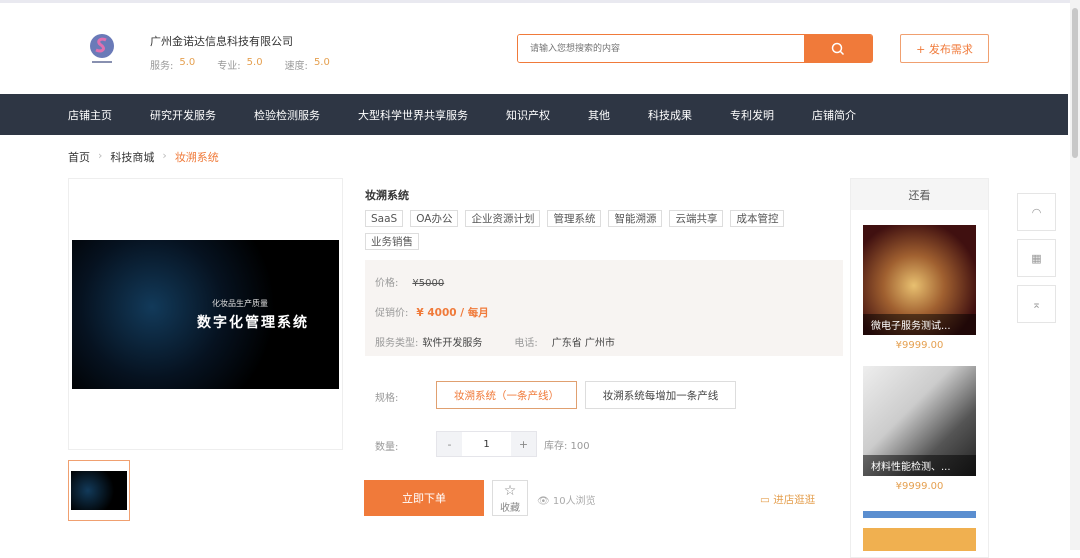 This screenshot has width=1080, height=558. I want to click on product-picture: 化妆品生产质量数字化管理系统, so click(205, 314).